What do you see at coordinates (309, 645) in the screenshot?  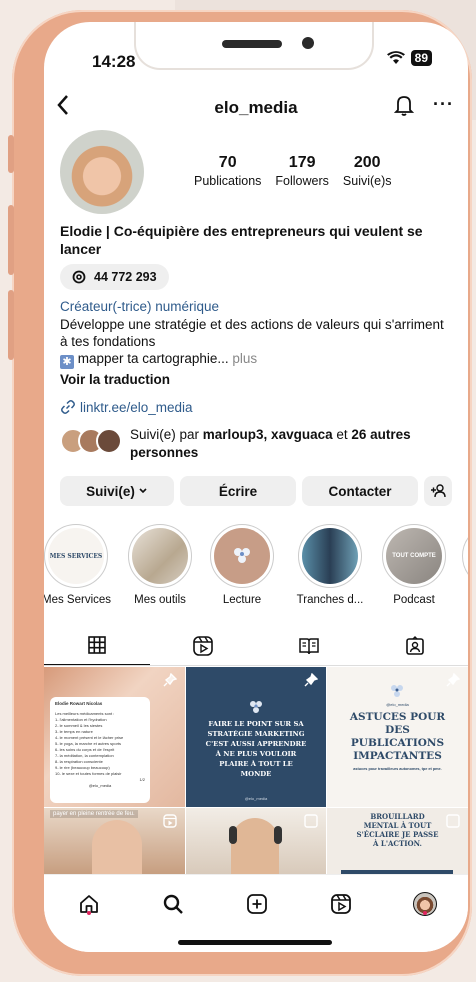 I see `tab-guides` at bounding box center [309, 645].